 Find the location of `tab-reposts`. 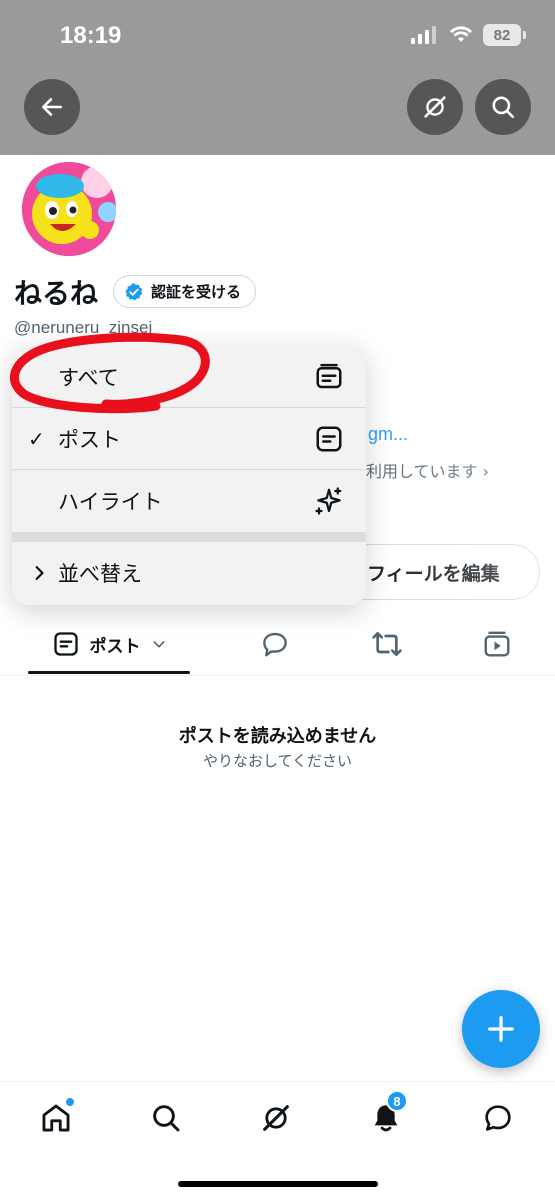

tab-reposts is located at coordinates (387, 644).